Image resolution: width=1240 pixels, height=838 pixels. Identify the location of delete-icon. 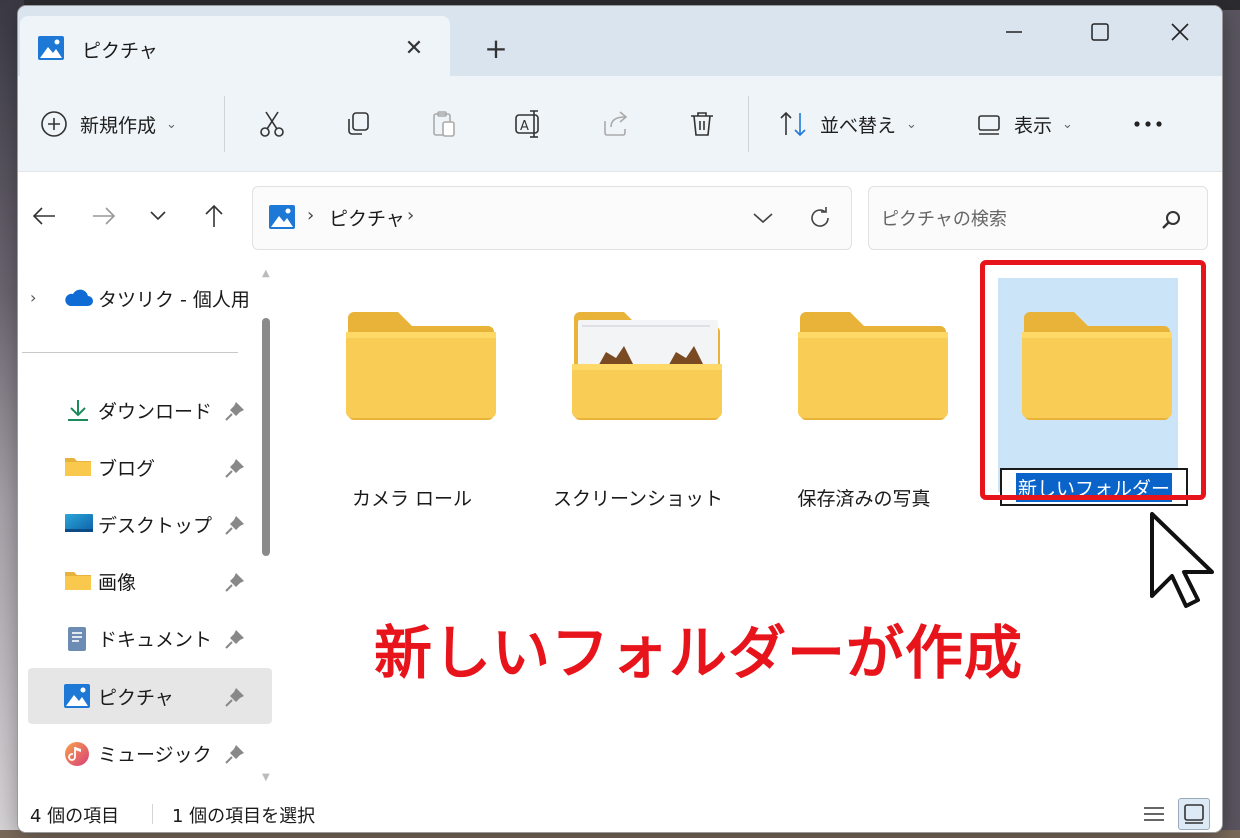
(702, 124).